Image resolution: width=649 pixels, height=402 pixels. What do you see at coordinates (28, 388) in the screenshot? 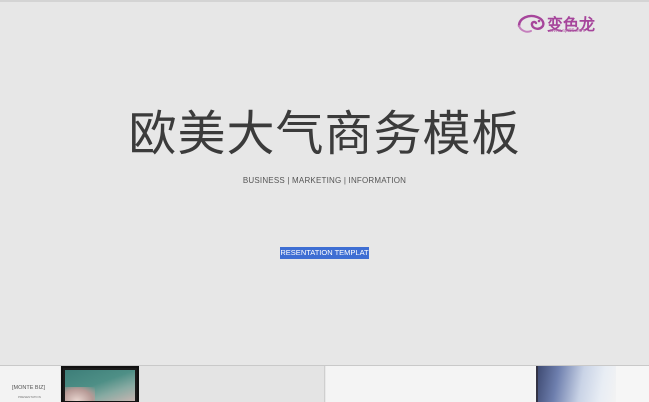
I see `thumbnail-title: [MONTE BIZ]` at bounding box center [28, 388].